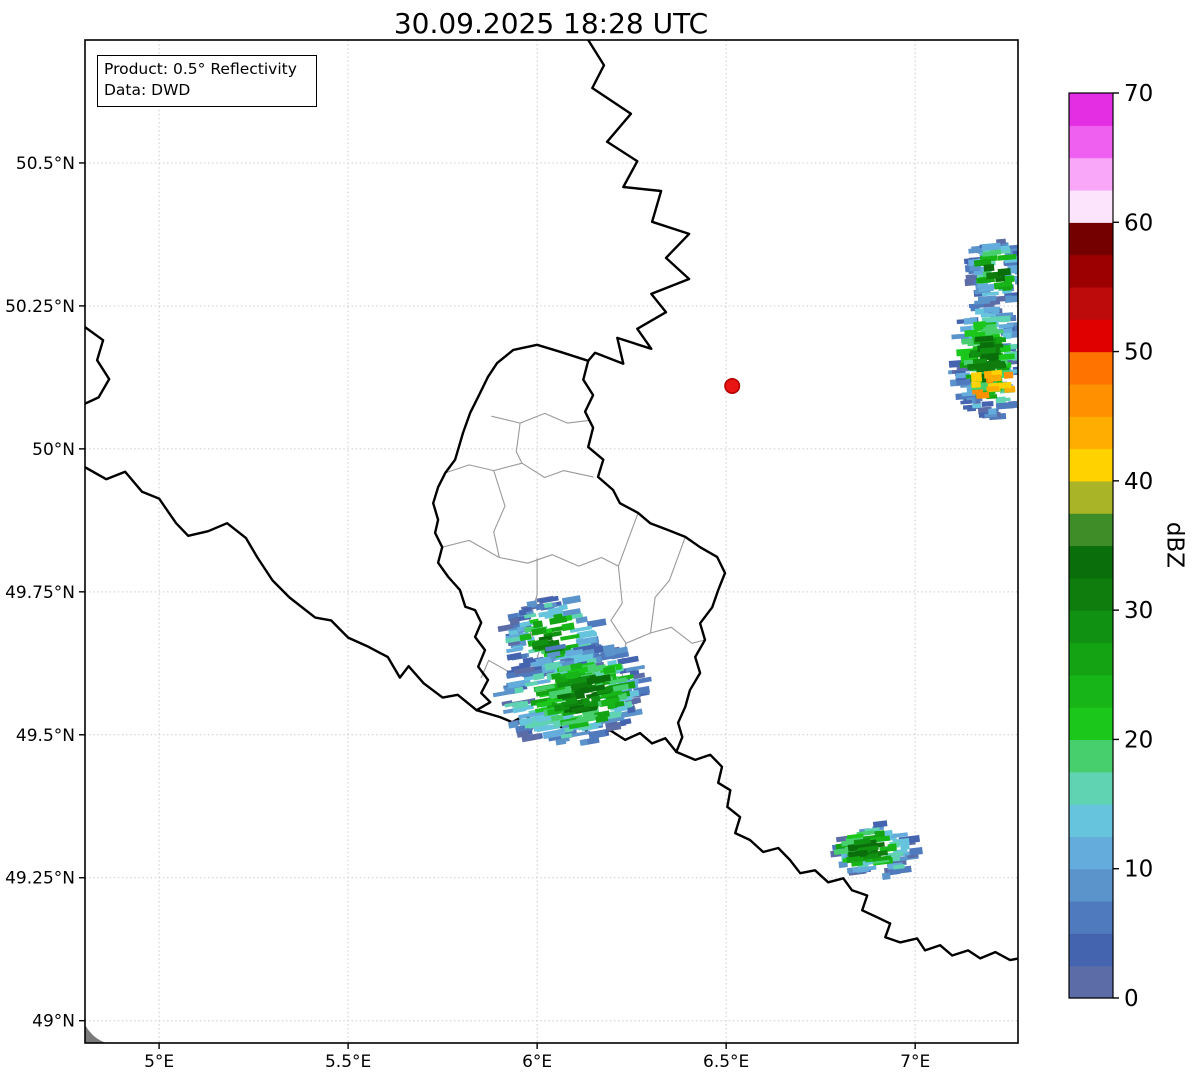 The width and height of the screenshot is (1202, 1081). I want to click on colorbar-tick-label: 50, so click(1138, 353).